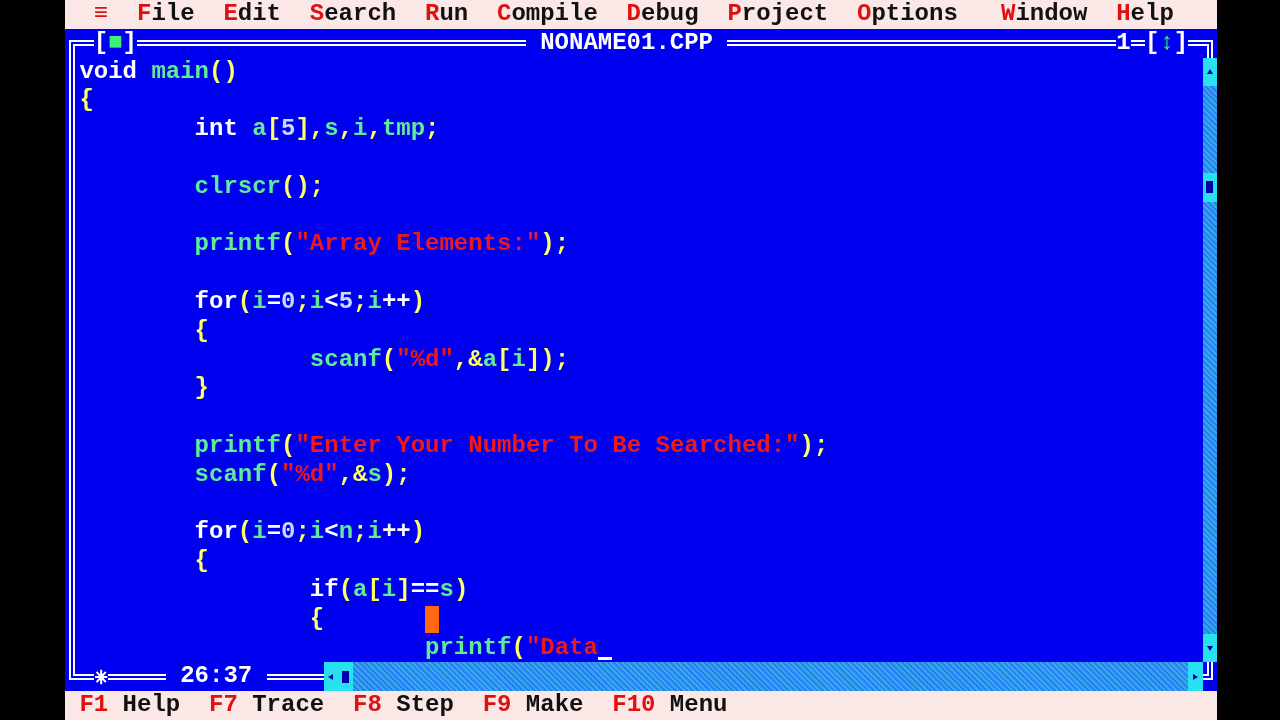  What do you see at coordinates (1209, 360) in the screenshot?
I see `vertical-scrollbar` at bounding box center [1209, 360].